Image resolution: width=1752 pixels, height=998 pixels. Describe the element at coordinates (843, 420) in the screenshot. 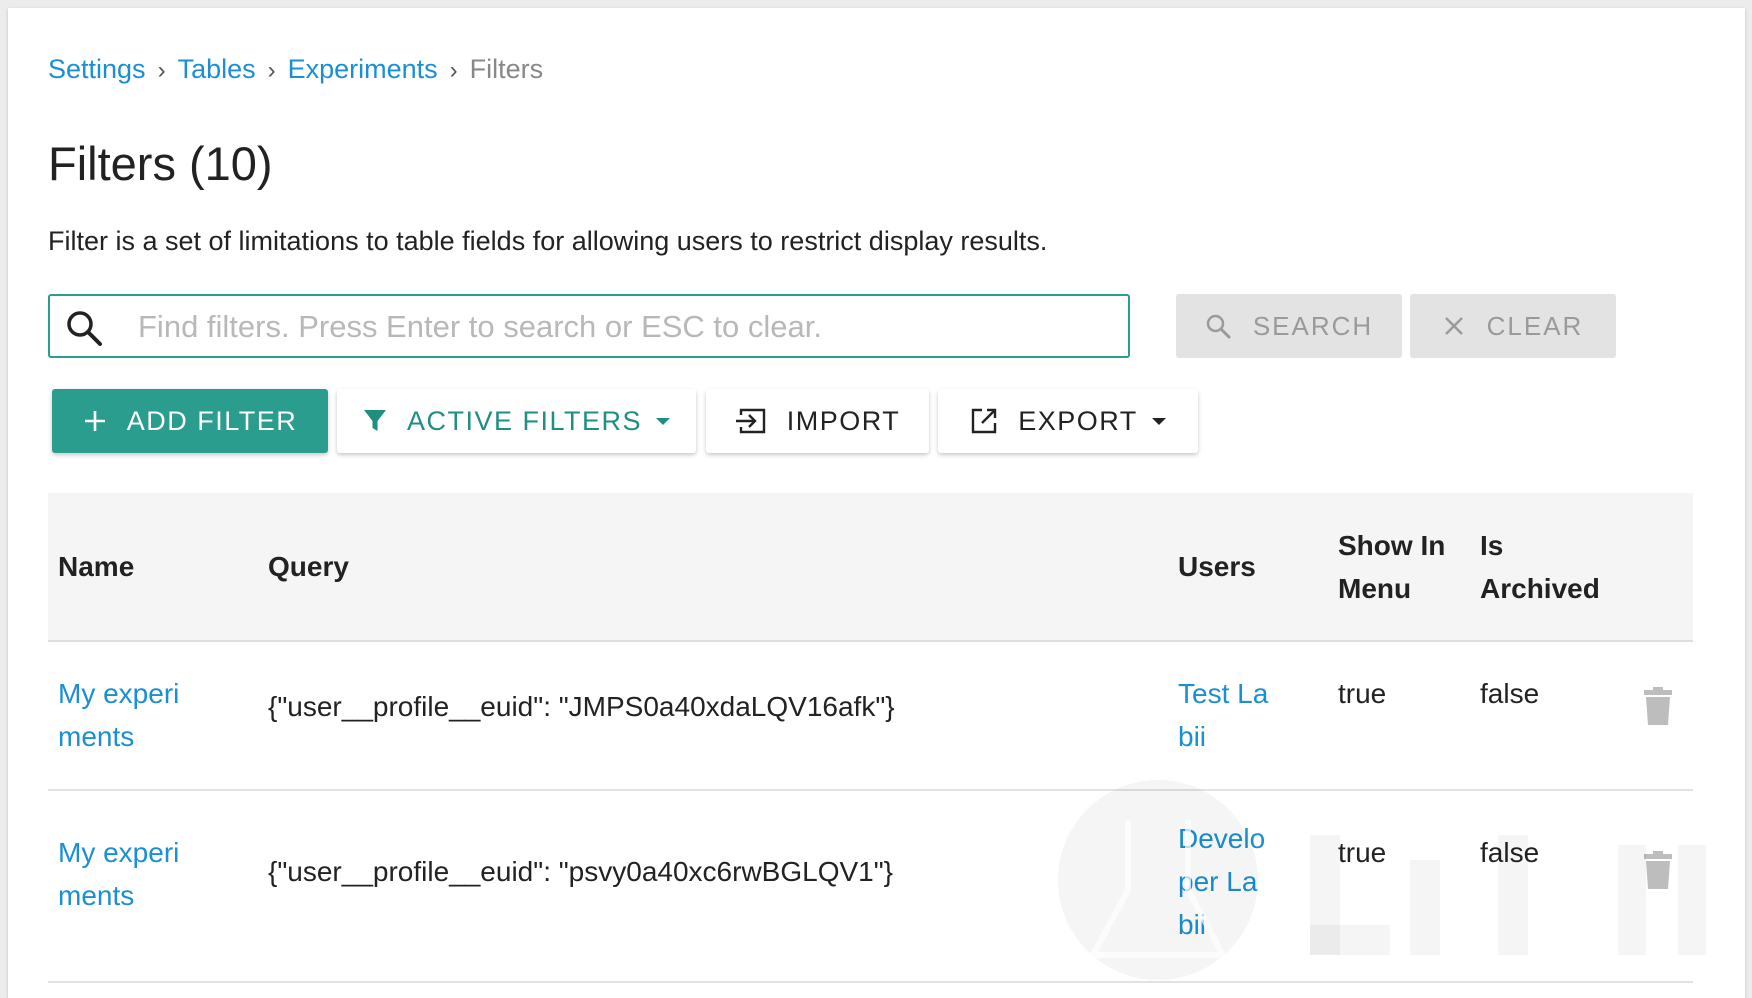

I see `import-label: IMPORT` at that location.